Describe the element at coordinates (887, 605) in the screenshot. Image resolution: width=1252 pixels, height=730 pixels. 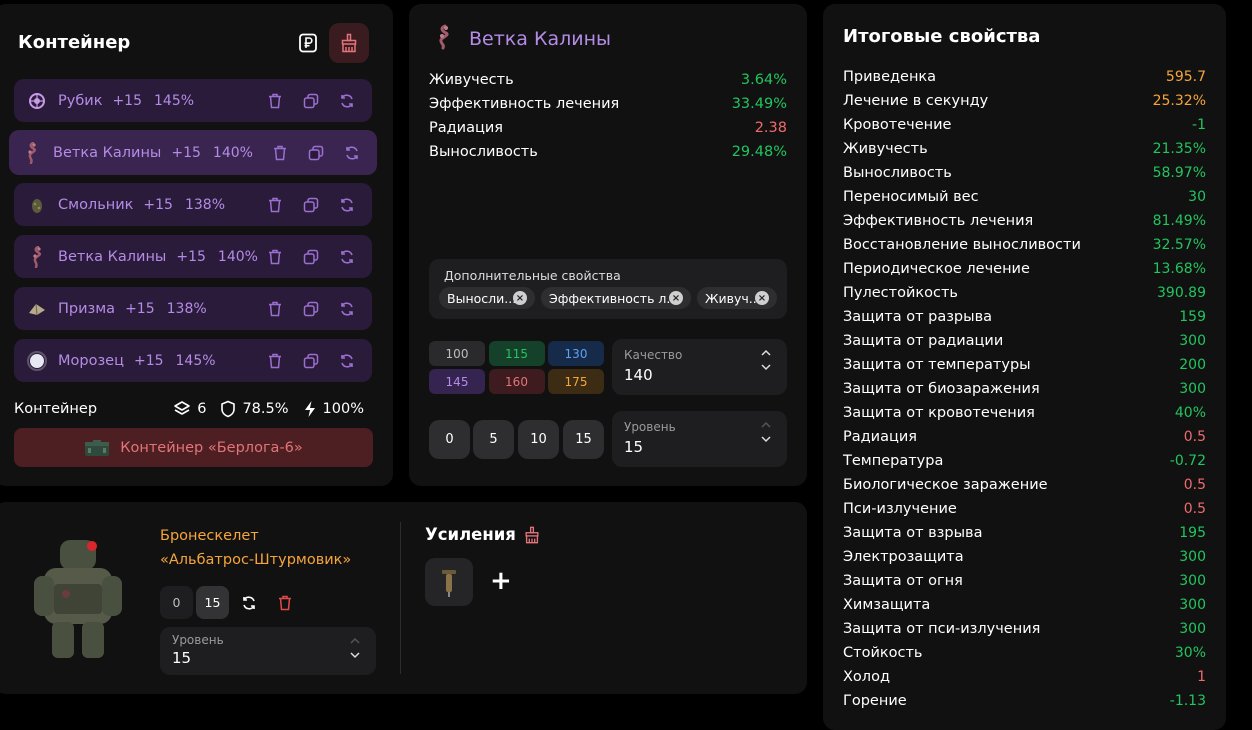
I see `total-property-name: Химзащита` at that location.